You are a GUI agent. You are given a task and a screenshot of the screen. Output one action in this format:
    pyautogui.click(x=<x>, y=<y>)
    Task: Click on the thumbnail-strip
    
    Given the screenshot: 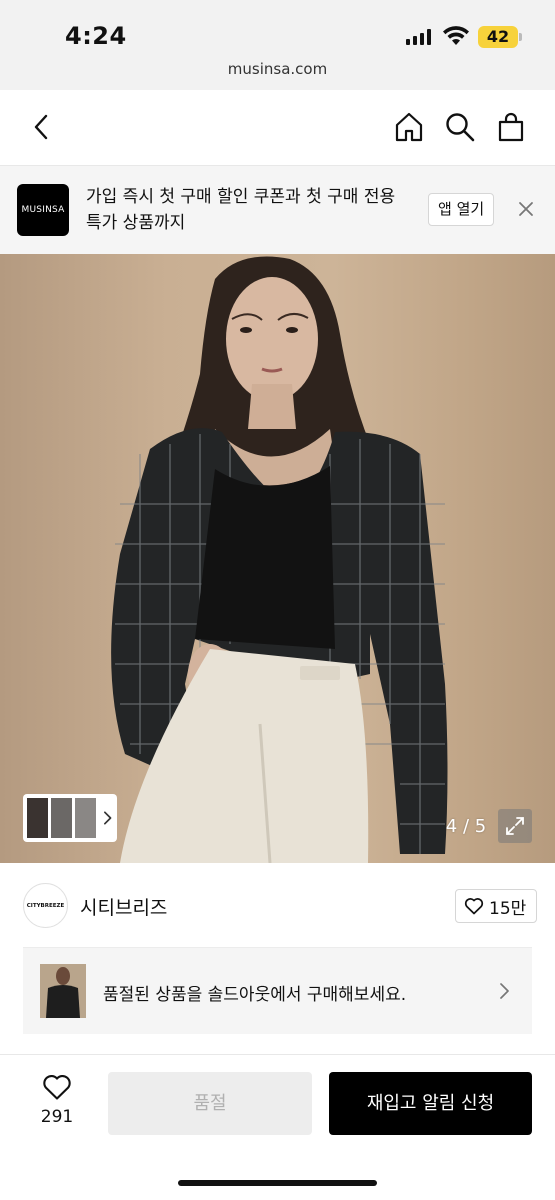 What is the action you would take?
    pyautogui.click(x=70, y=818)
    